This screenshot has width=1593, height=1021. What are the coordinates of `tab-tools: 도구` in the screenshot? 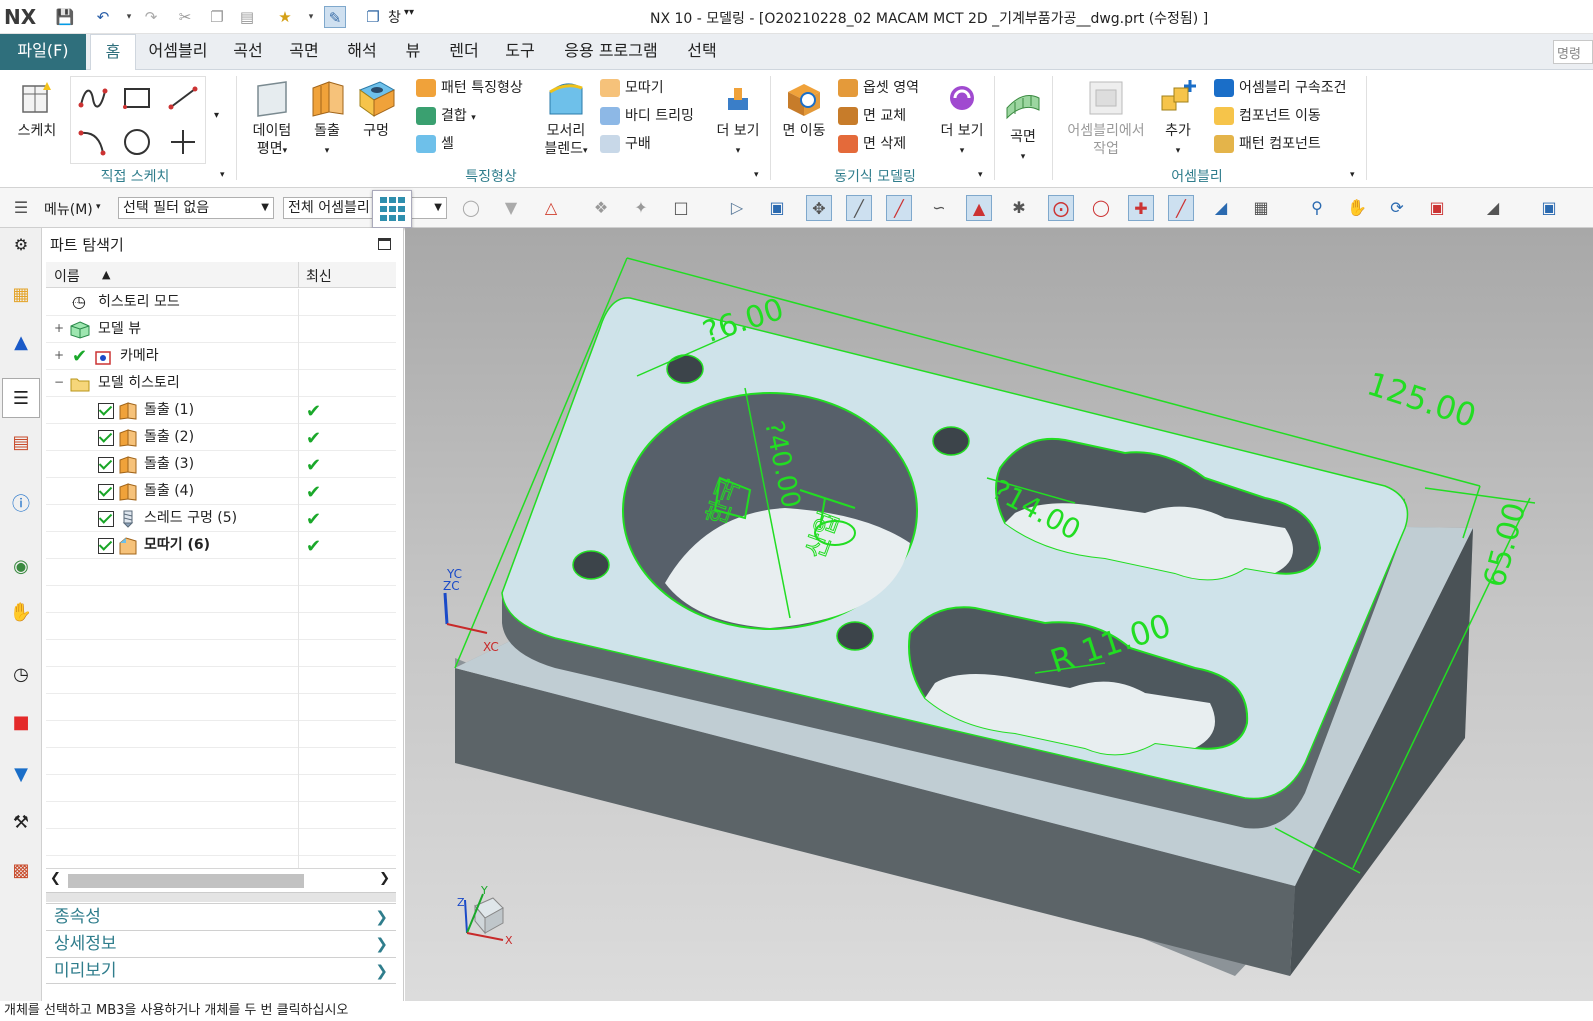 It's located at (520, 52).